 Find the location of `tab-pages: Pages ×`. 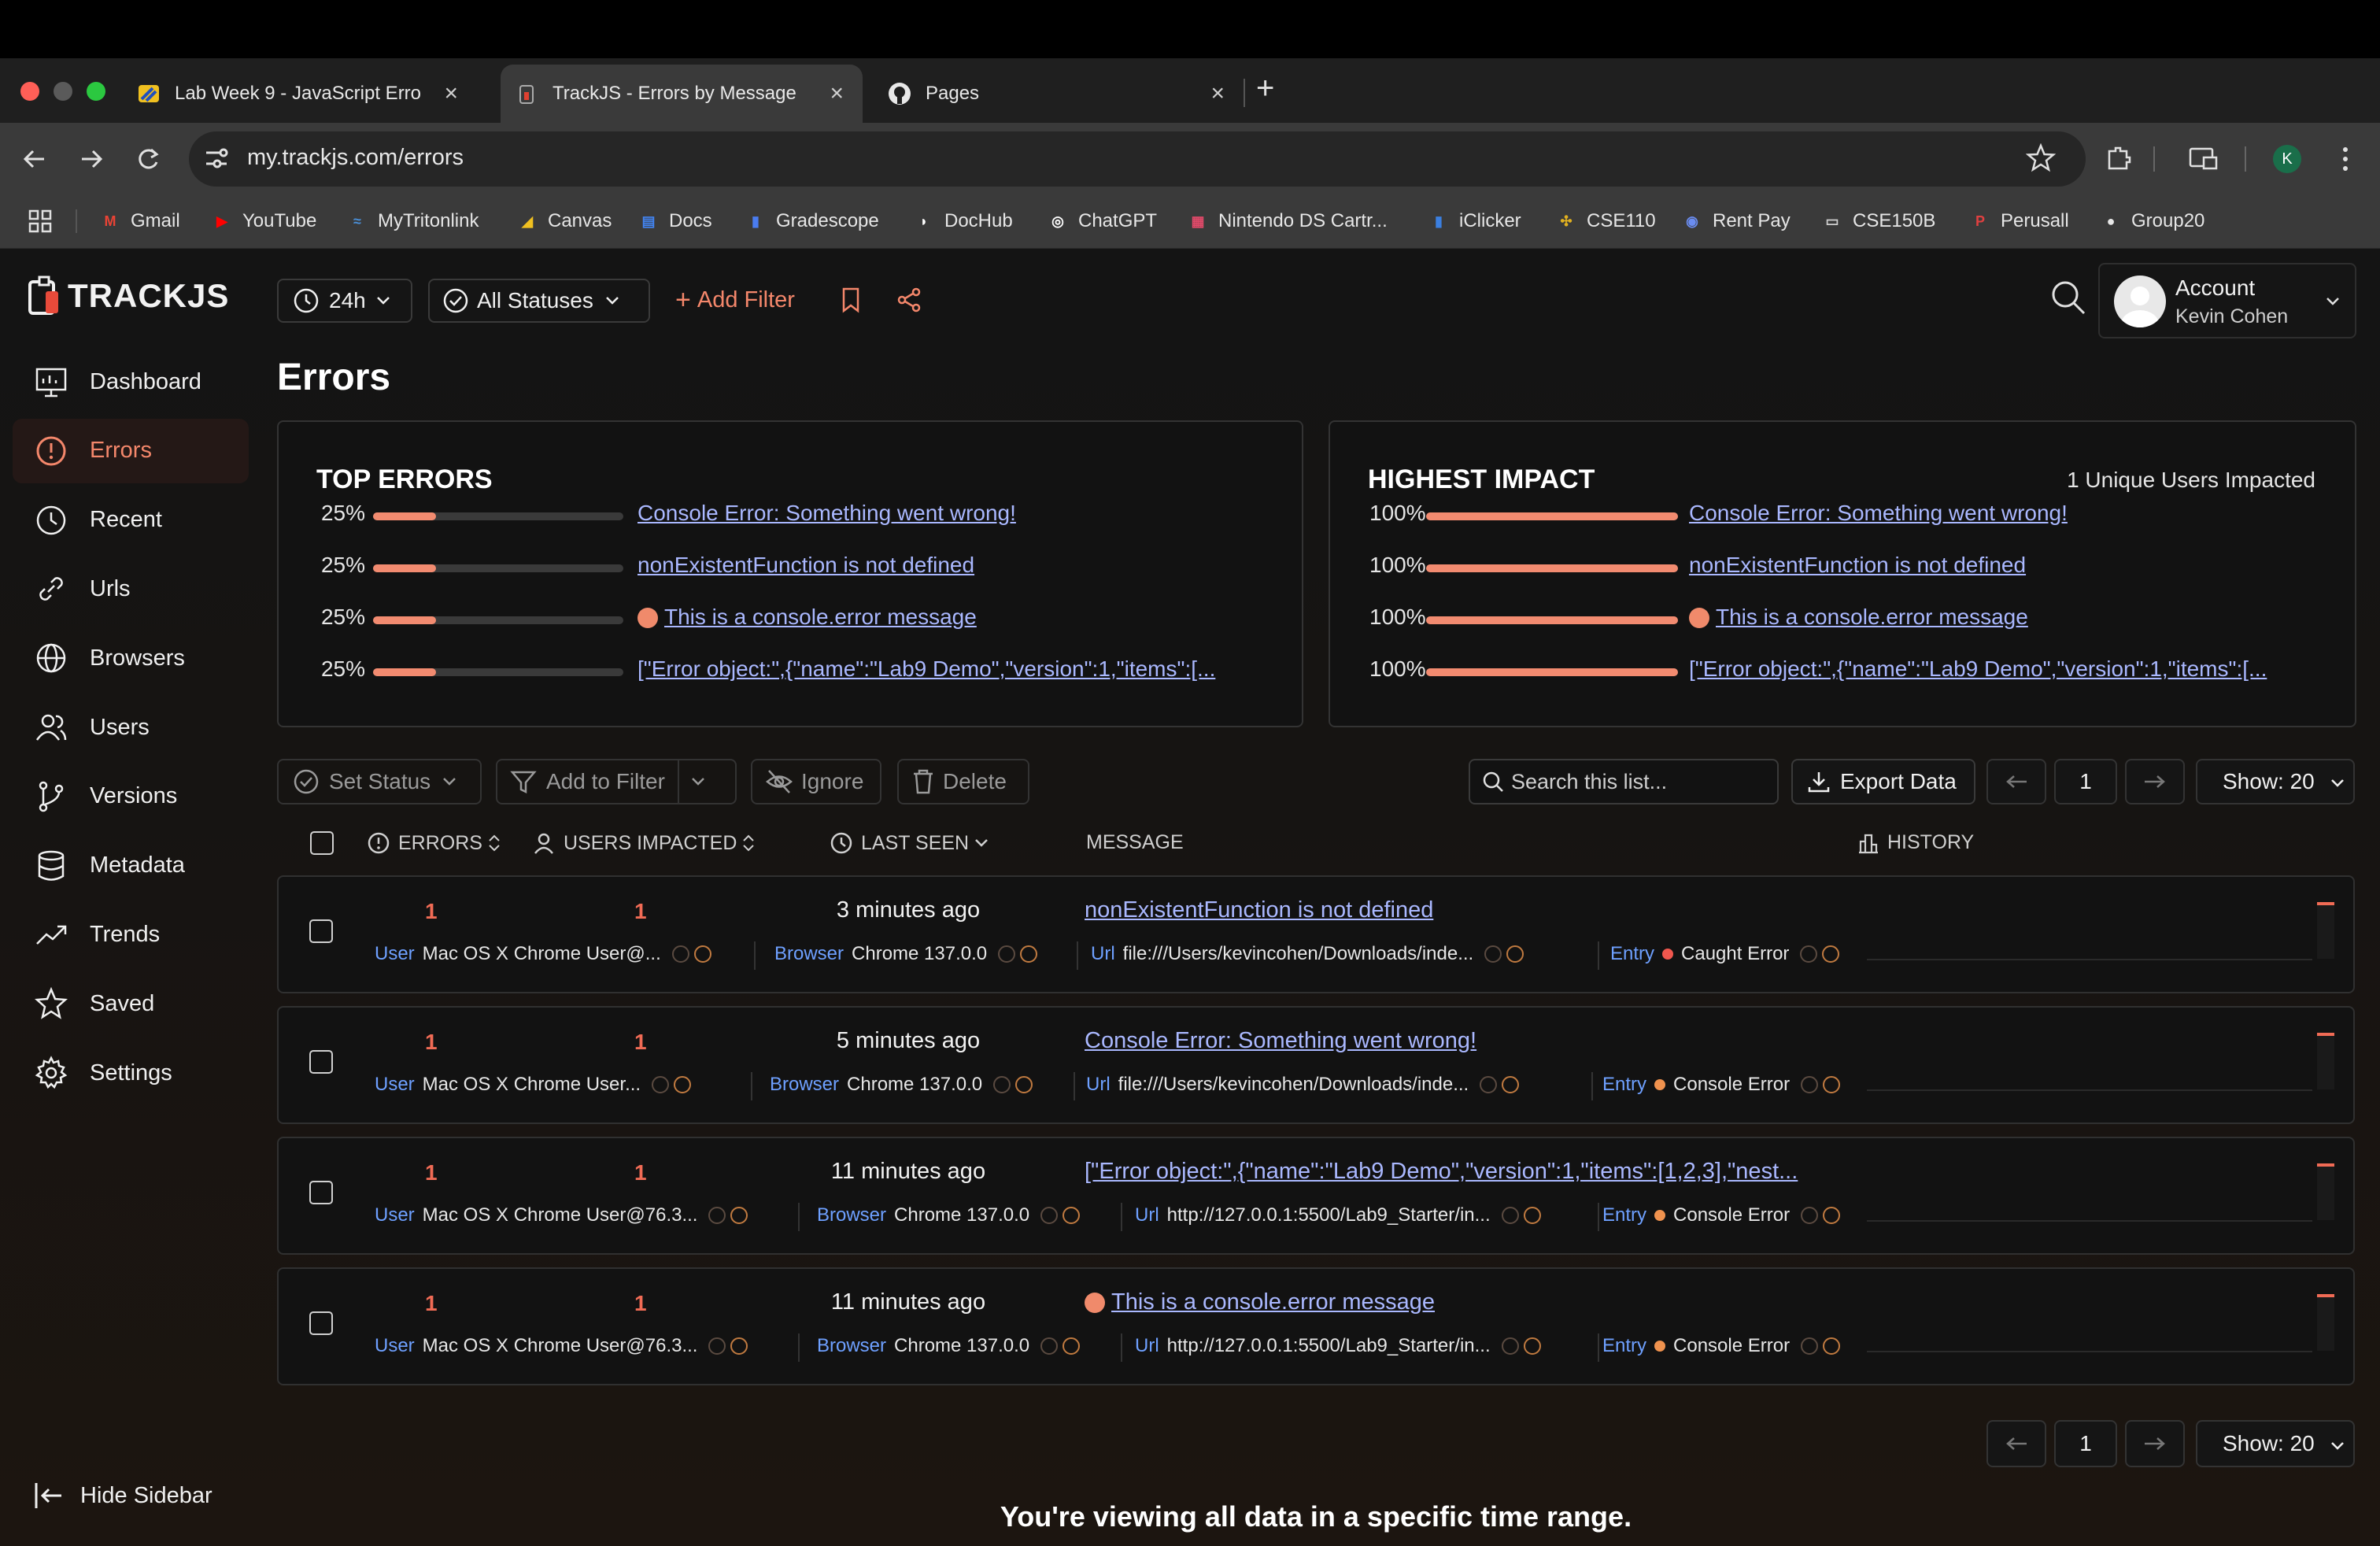

tab-pages: Pages × is located at coordinates (1062, 94).